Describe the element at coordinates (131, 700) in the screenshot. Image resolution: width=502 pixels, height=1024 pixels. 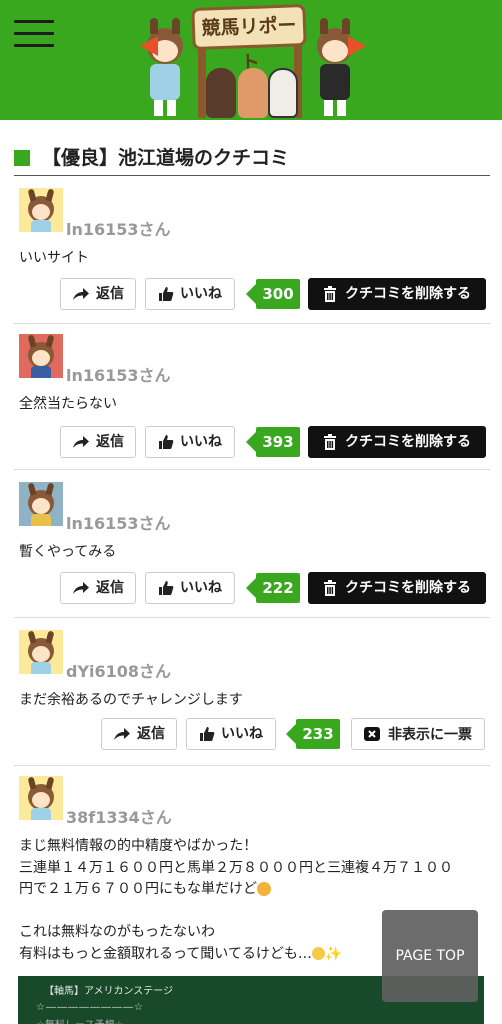
I see `review-text: まだ余裕あるのでチャレンジします` at that location.